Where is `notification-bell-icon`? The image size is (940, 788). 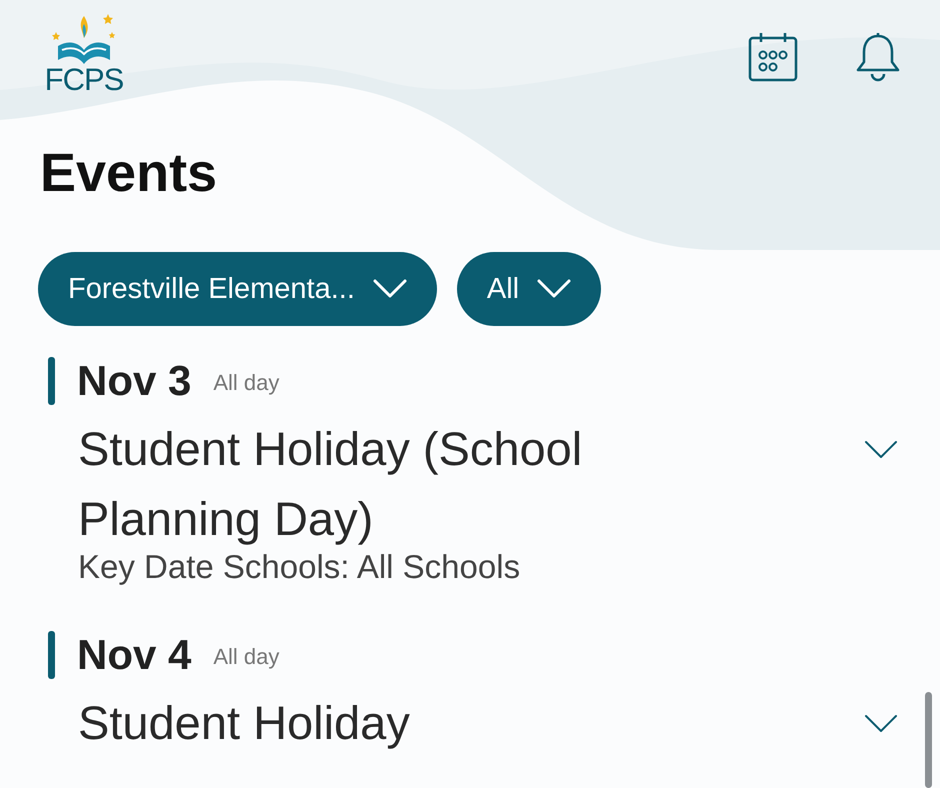
notification-bell-icon is located at coordinates (878, 57).